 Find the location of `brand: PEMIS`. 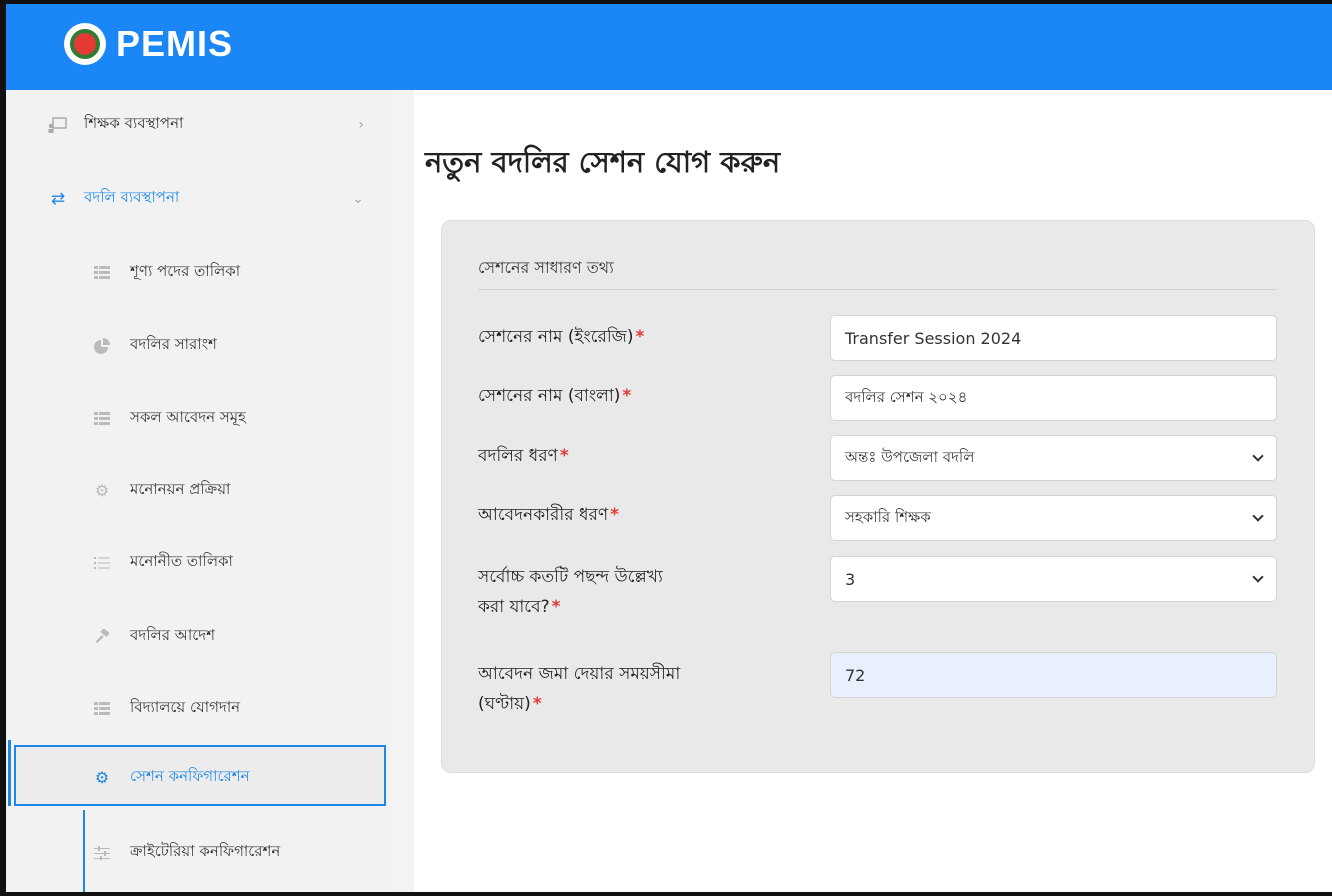

brand: PEMIS is located at coordinates (148, 44).